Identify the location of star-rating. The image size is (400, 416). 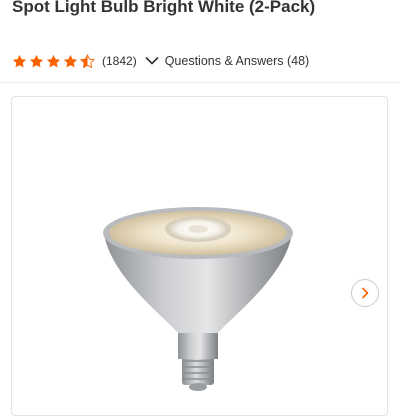
(54, 61).